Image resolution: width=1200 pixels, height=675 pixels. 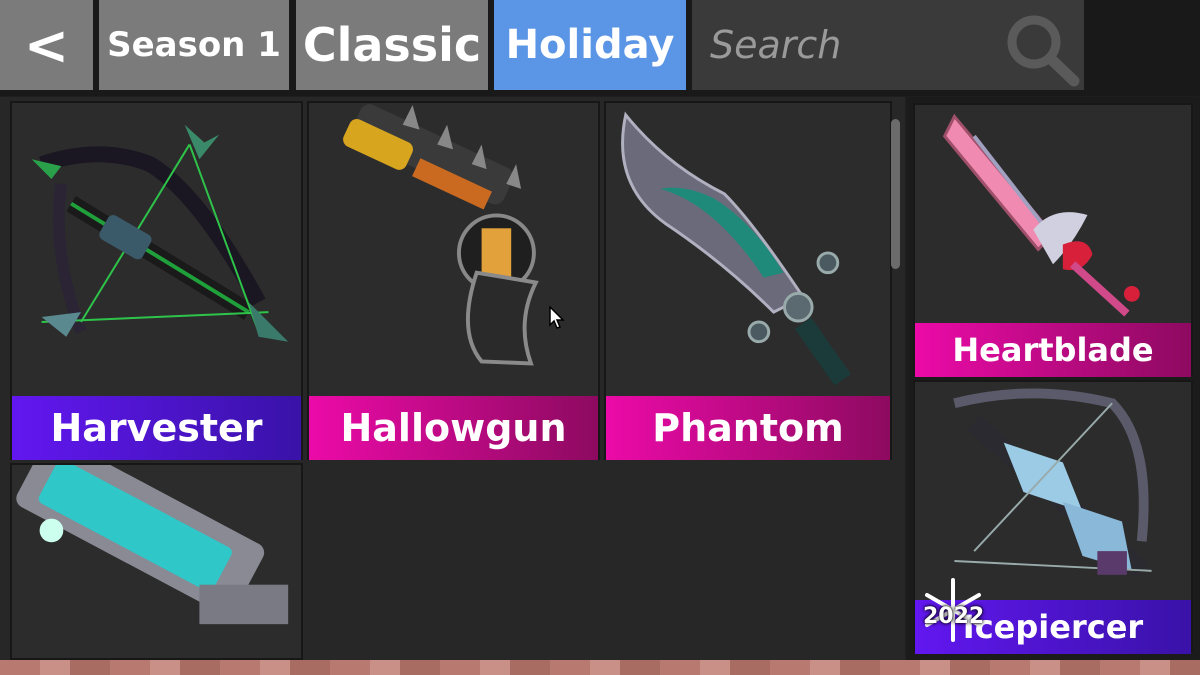 I want to click on tab-season-1: Season 1, so click(x=194, y=45).